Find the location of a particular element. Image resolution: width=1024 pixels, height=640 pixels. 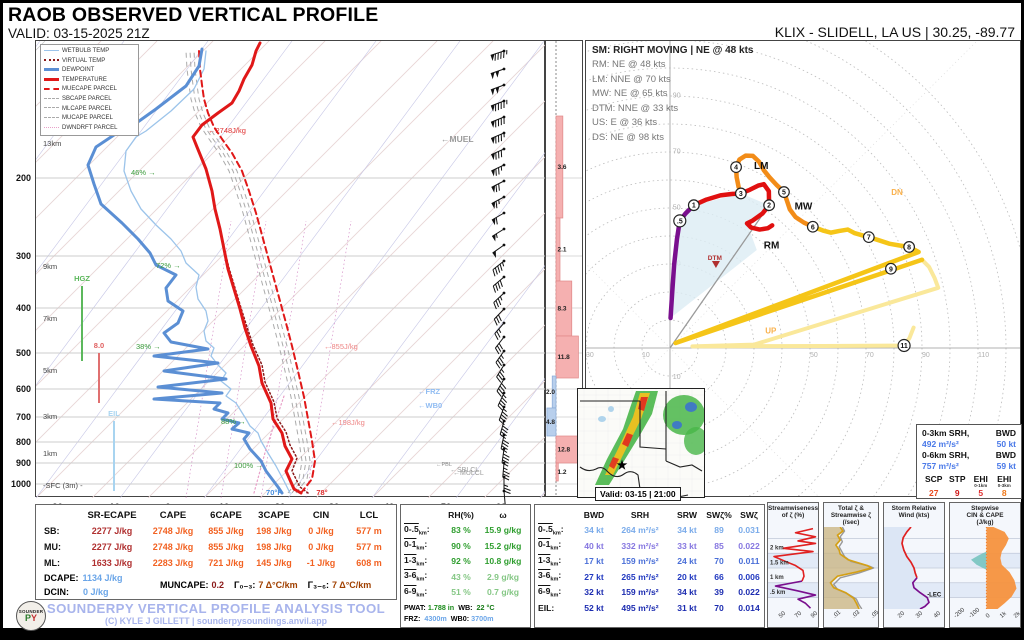

km-marker-label: 1 is located at coordinates (694, 206).